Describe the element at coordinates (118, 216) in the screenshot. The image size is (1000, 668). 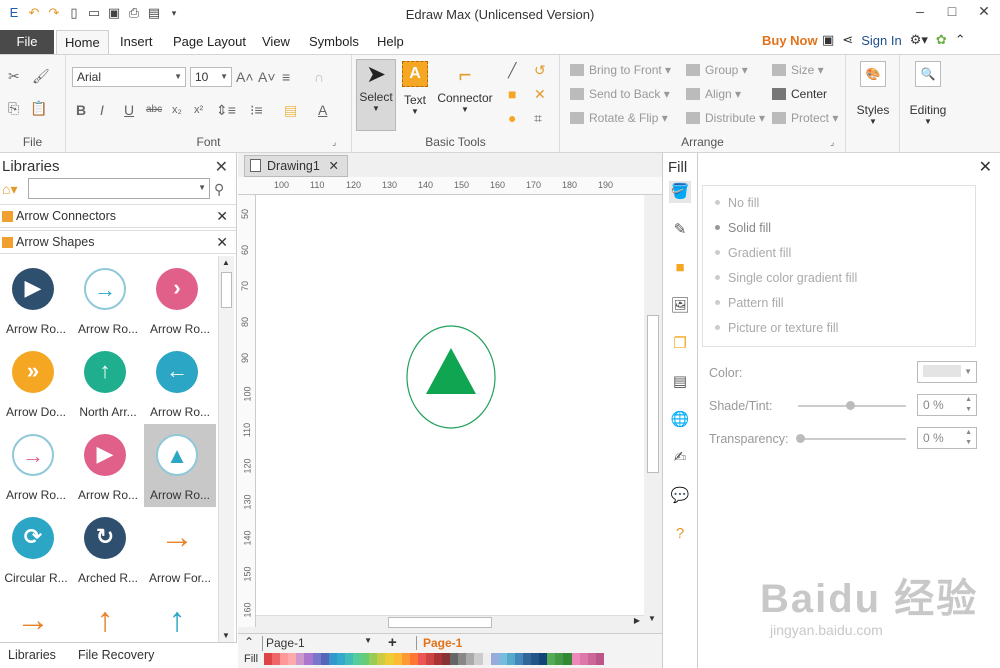
I see `library-category: Arrow Connectors ✕` at that location.